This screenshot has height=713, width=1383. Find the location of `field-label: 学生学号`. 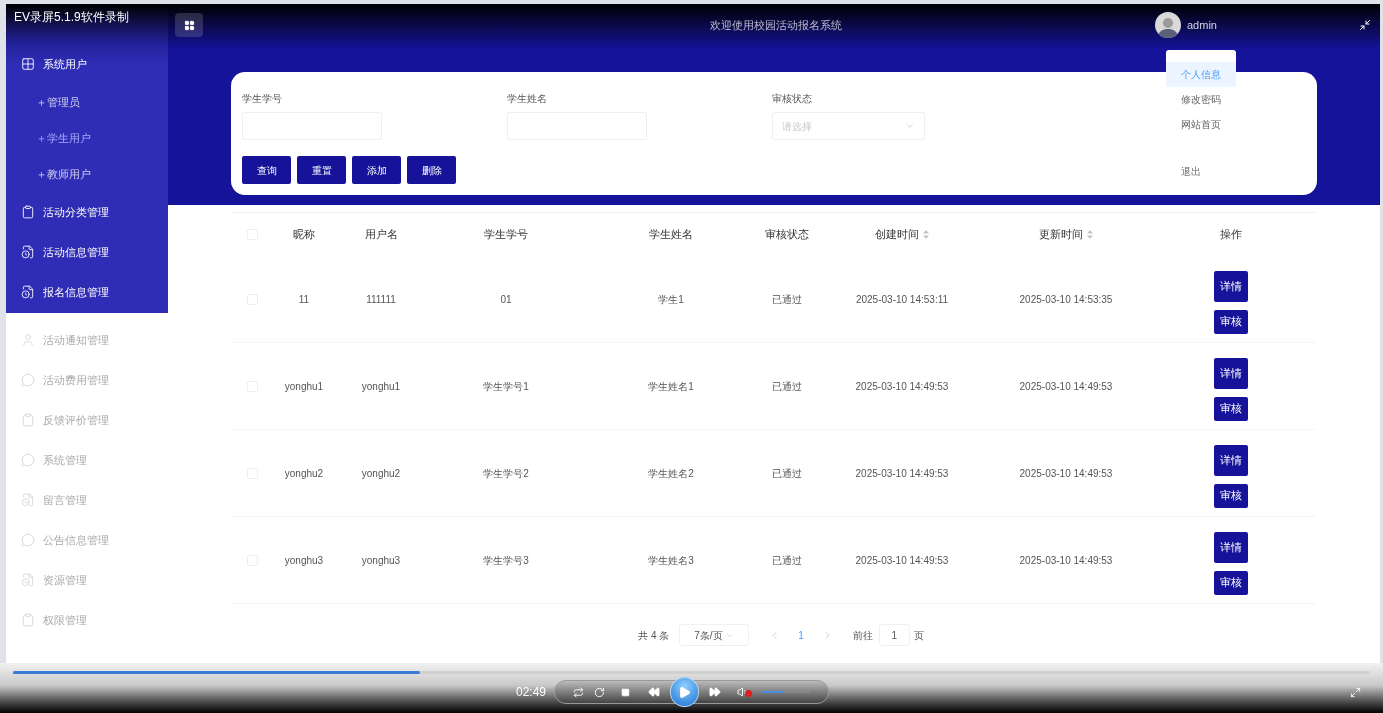

field-label: 学生学号 is located at coordinates (262, 99).